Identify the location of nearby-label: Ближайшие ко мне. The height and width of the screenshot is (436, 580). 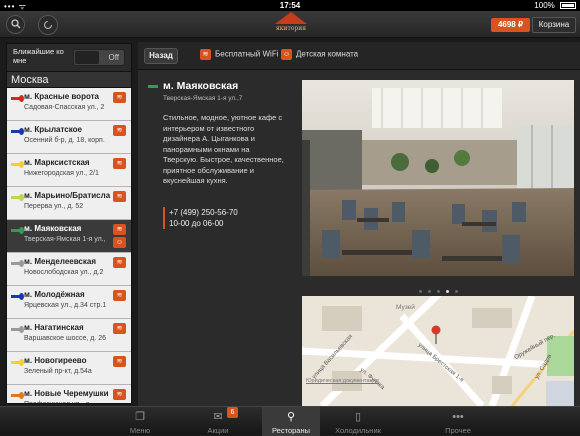
(38, 56).